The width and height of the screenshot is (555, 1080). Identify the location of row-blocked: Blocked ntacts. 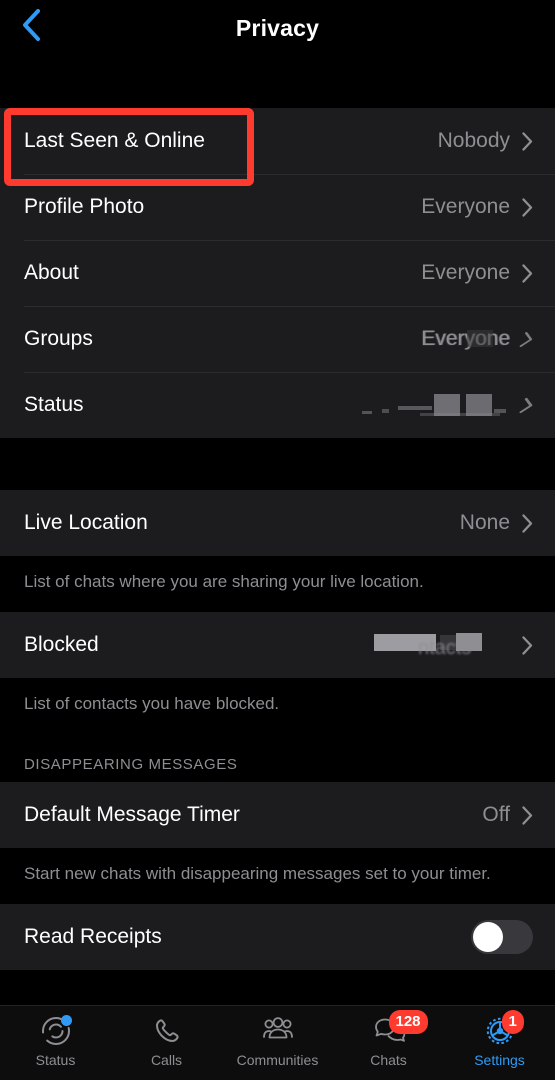
(277, 645).